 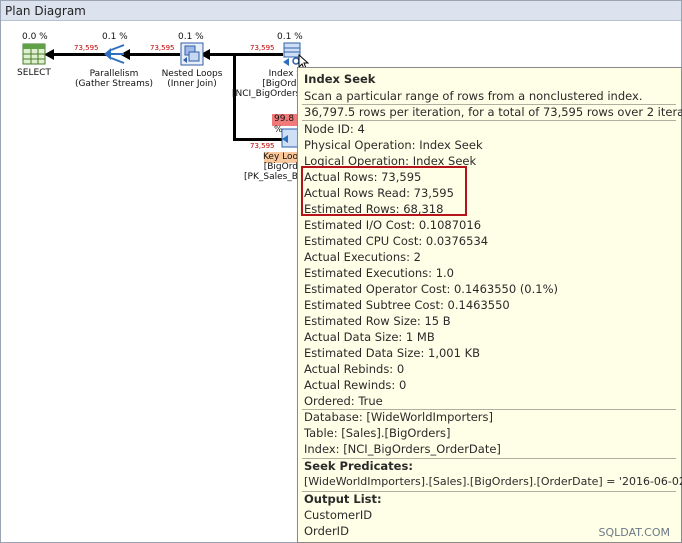 I want to click on edge-indexseek-nestedloops, so click(x=244, y=54).